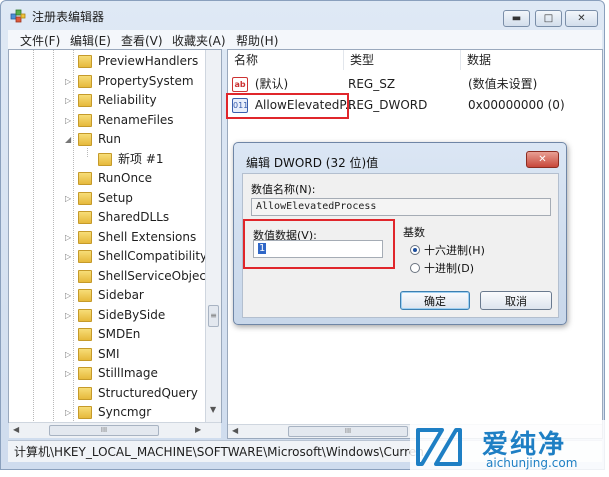  What do you see at coordinates (90, 40) in the screenshot?
I see `menu-edit: 编辑(E)` at bounding box center [90, 40].